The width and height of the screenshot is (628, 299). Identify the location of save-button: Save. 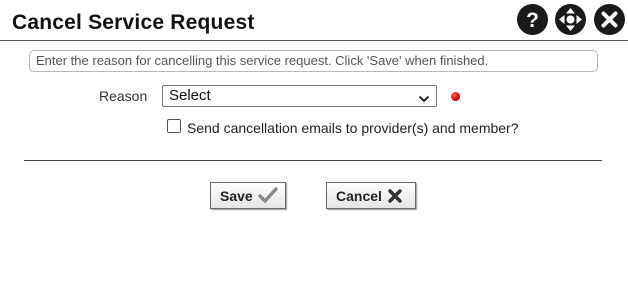
(248, 195).